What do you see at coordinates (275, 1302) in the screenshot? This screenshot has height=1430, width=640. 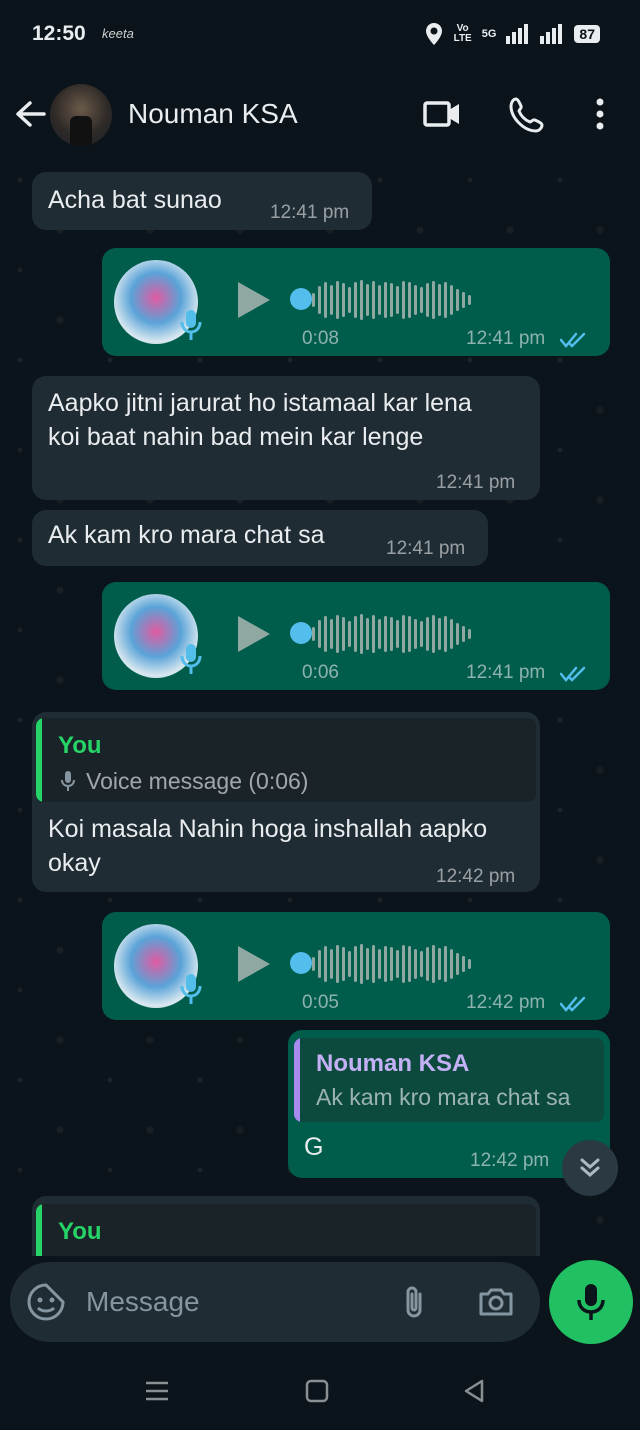 I see `message-composer: Message` at bounding box center [275, 1302].